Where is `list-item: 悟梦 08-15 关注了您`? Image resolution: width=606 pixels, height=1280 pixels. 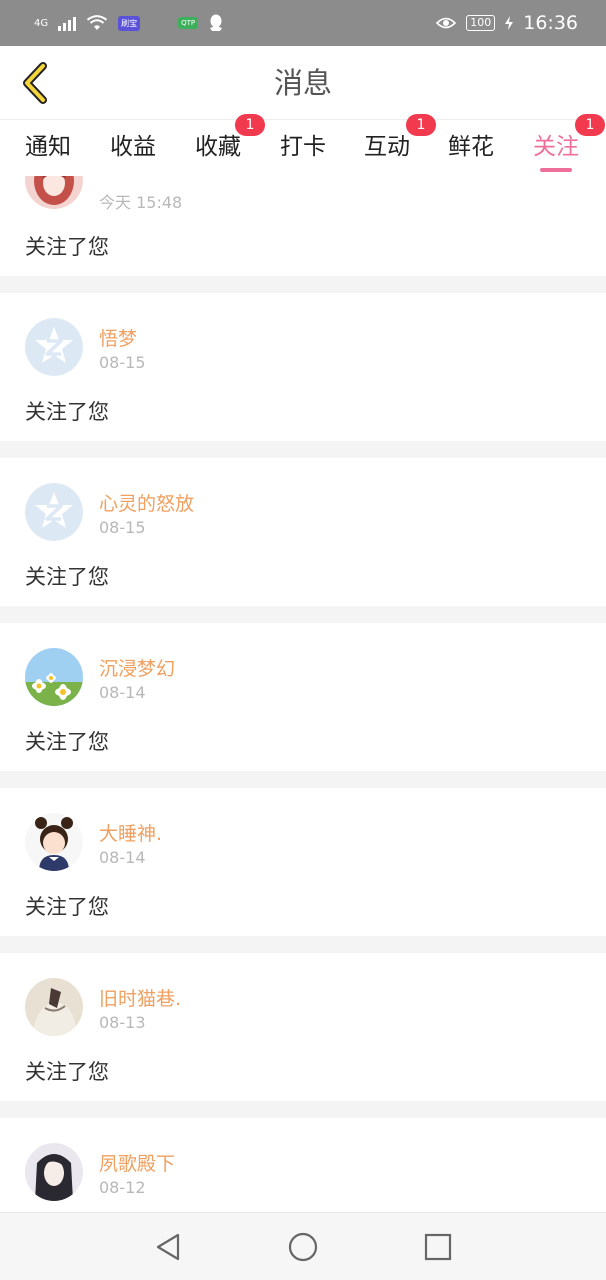 list-item: 悟梦 08-15 关注了您 is located at coordinates (303, 367).